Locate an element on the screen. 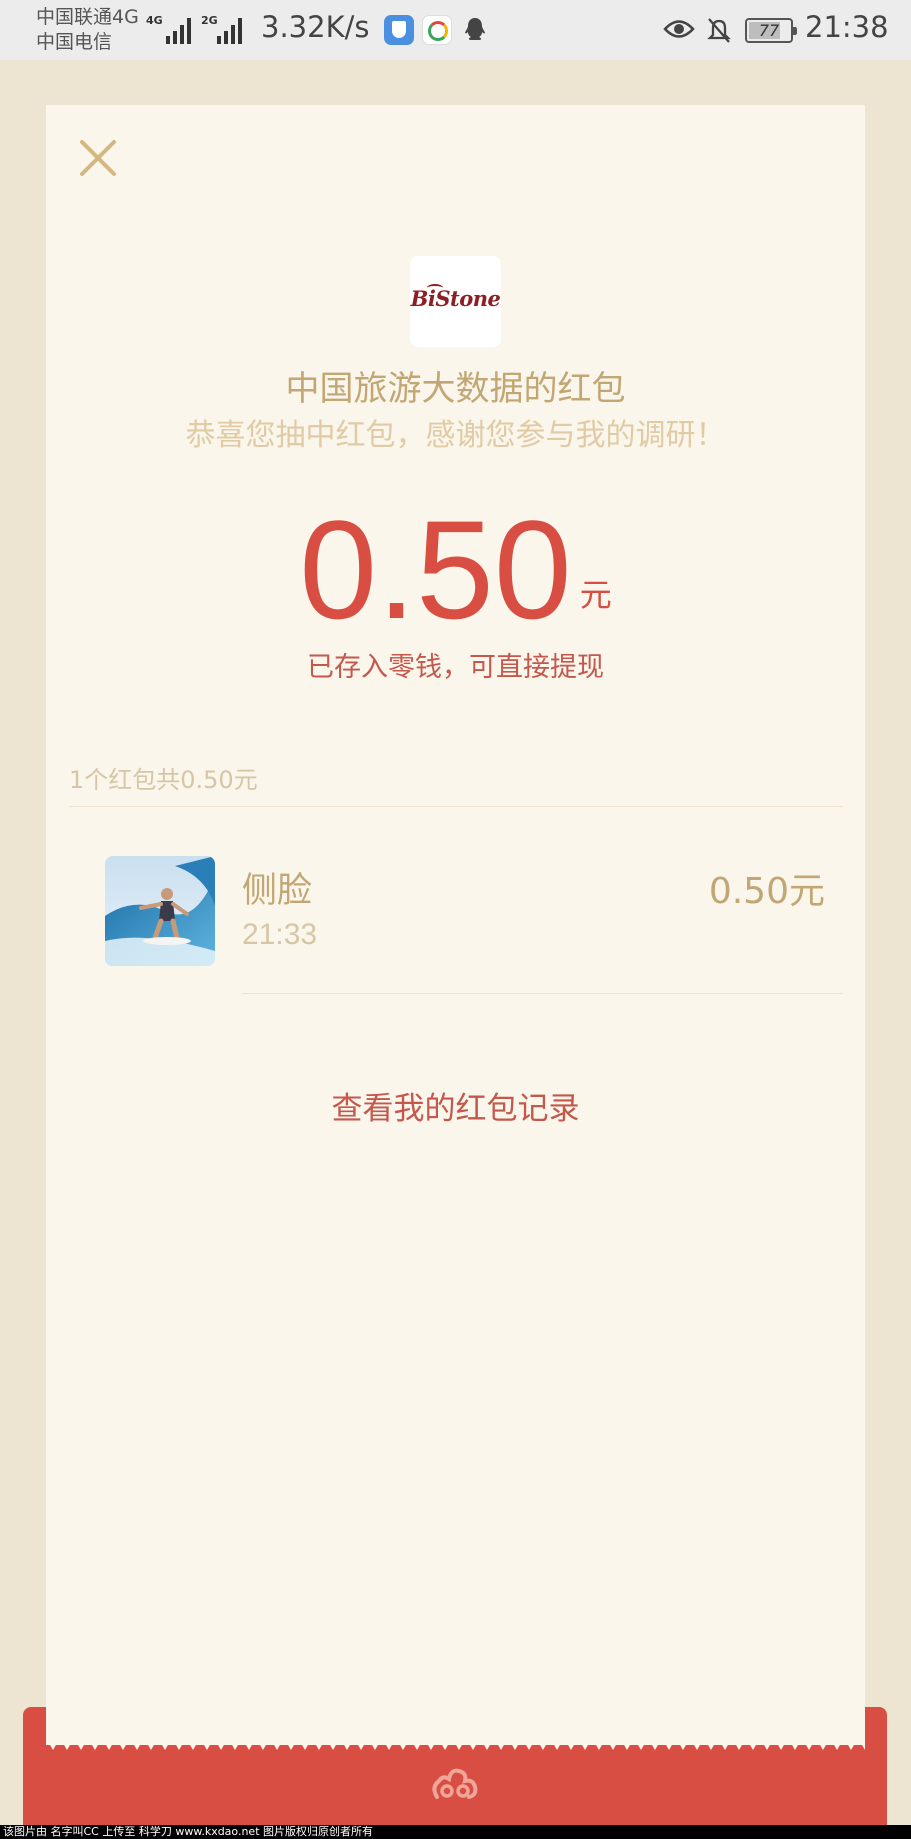  view-history-link: 查看我的红包记录 is located at coordinates (455, 1105).